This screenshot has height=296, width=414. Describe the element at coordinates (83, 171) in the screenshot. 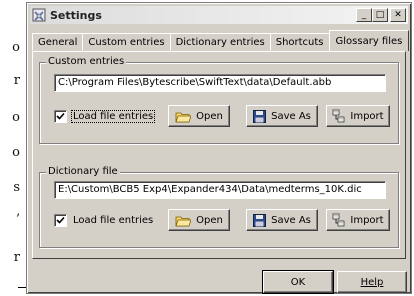

I see `dictionary-file-legend: Dictionary file` at that location.